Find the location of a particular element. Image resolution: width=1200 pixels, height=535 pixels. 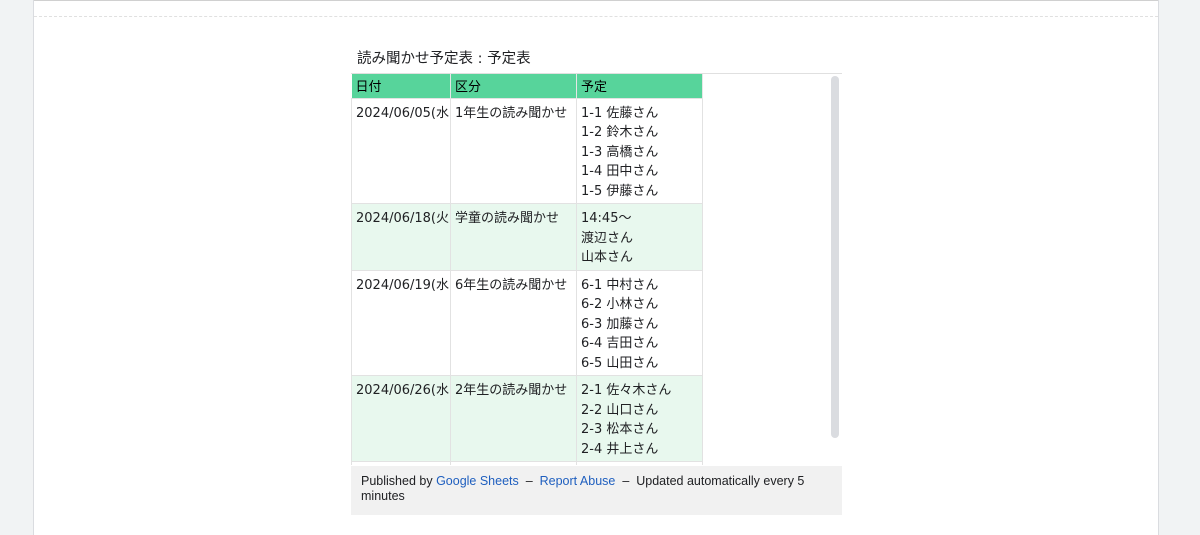

cell-category: 1年生の読み聞かせ is located at coordinates (513, 150).